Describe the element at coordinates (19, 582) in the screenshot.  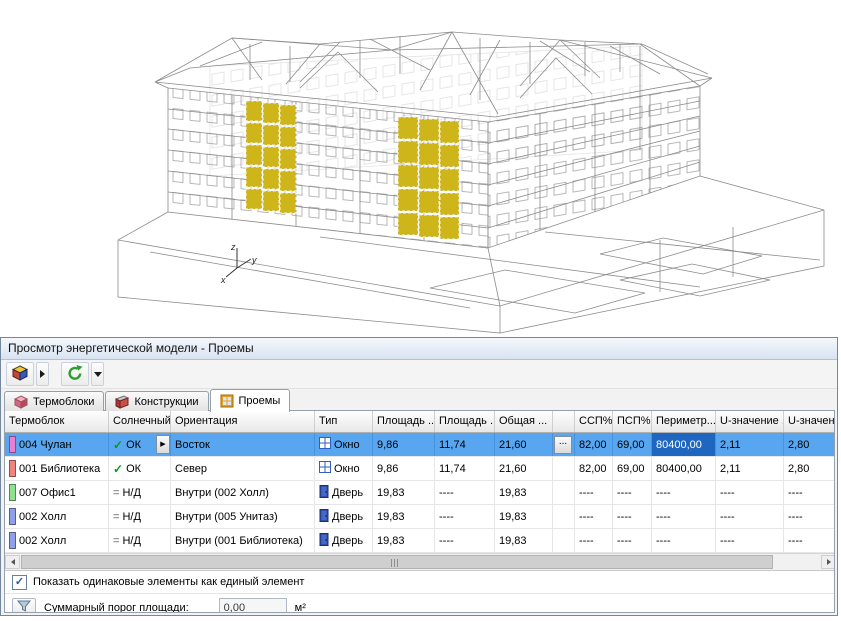
I see `merge-elements-checkbox: ✓` at that location.